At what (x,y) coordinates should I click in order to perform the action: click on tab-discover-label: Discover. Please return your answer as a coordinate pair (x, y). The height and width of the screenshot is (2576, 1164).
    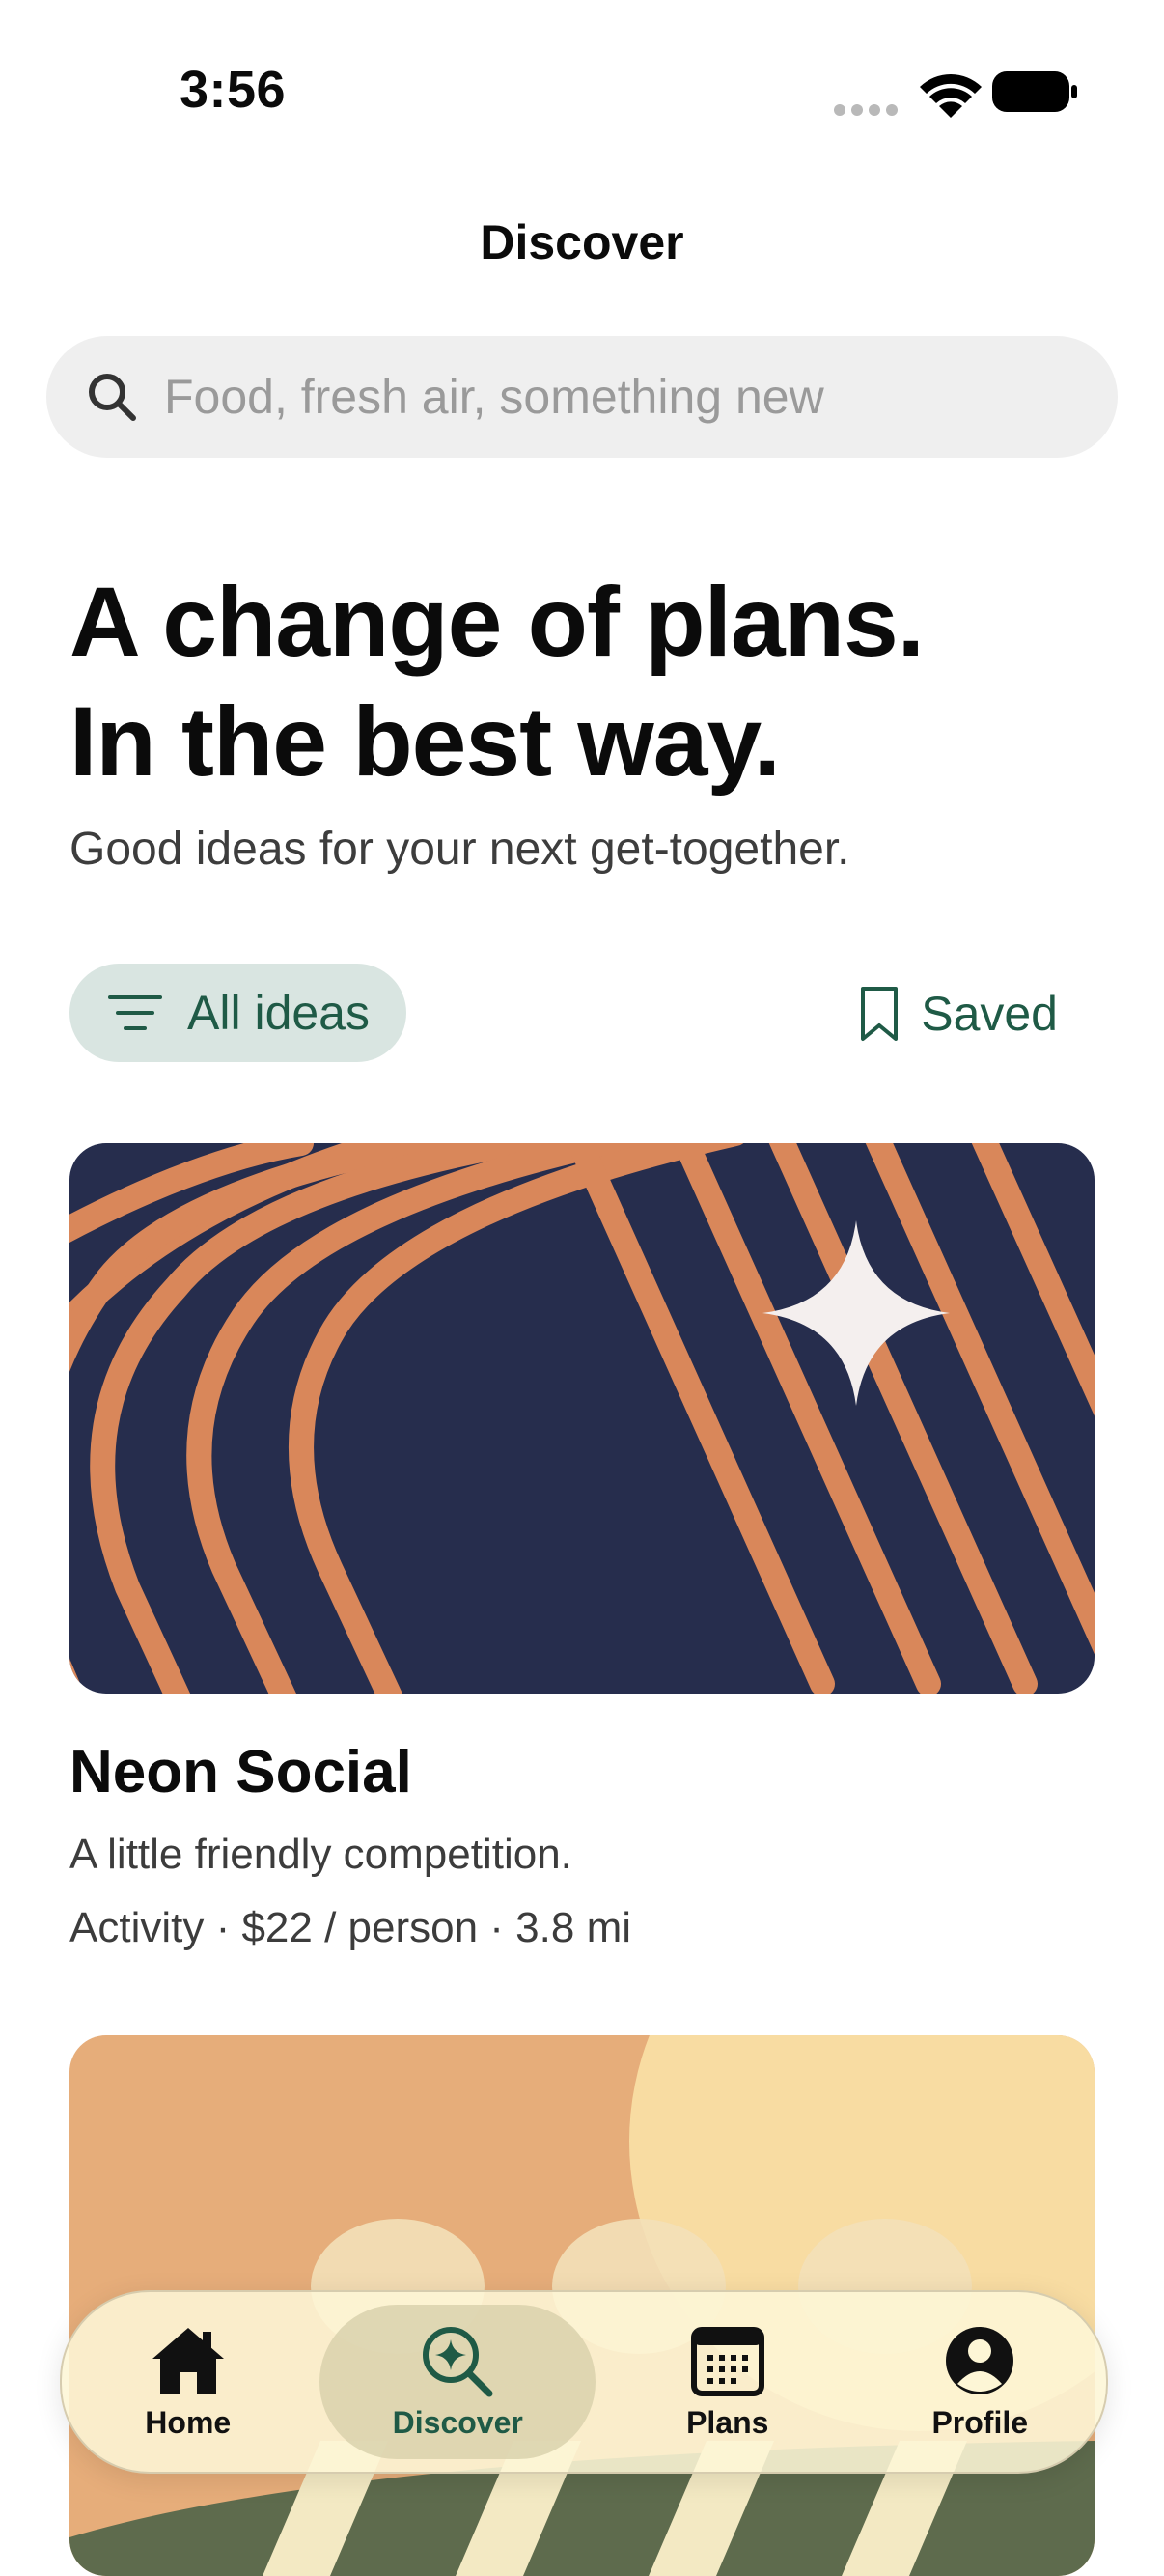
    Looking at the image, I should click on (458, 2422).